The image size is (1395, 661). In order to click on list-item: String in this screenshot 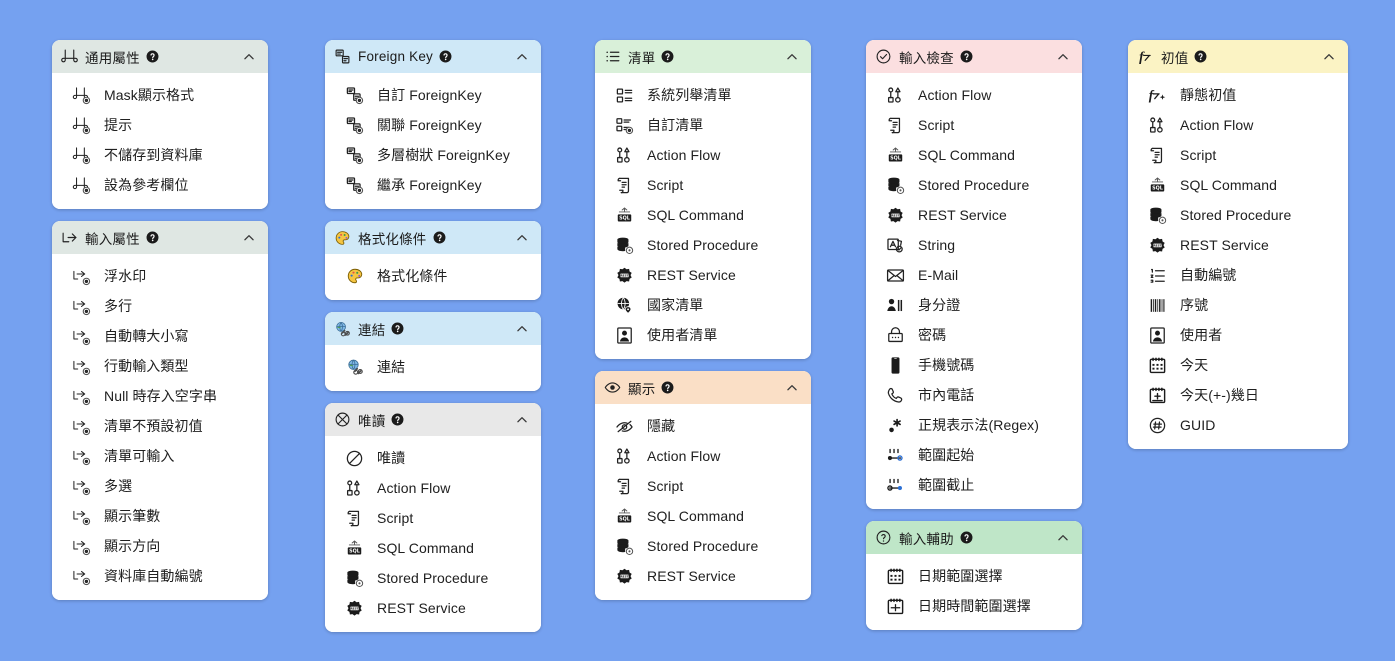, I will do `click(974, 245)`.